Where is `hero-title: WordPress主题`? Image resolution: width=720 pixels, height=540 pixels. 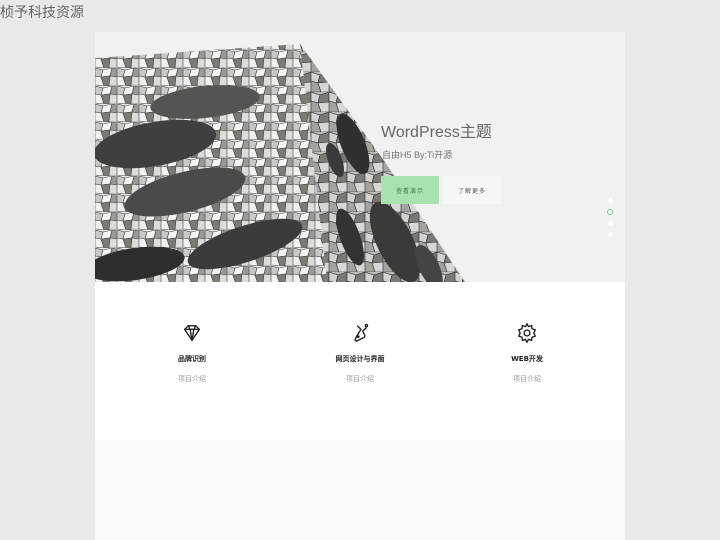 hero-title: WordPress主题 is located at coordinates (436, 132).